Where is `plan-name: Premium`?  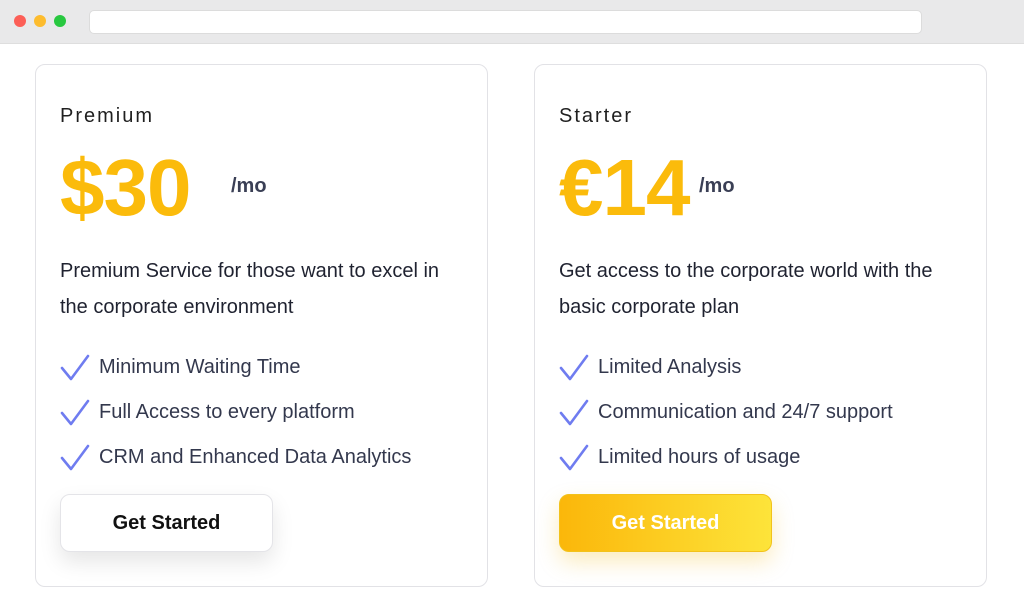 plan-name: Premium is located at coordinates (107, 116).